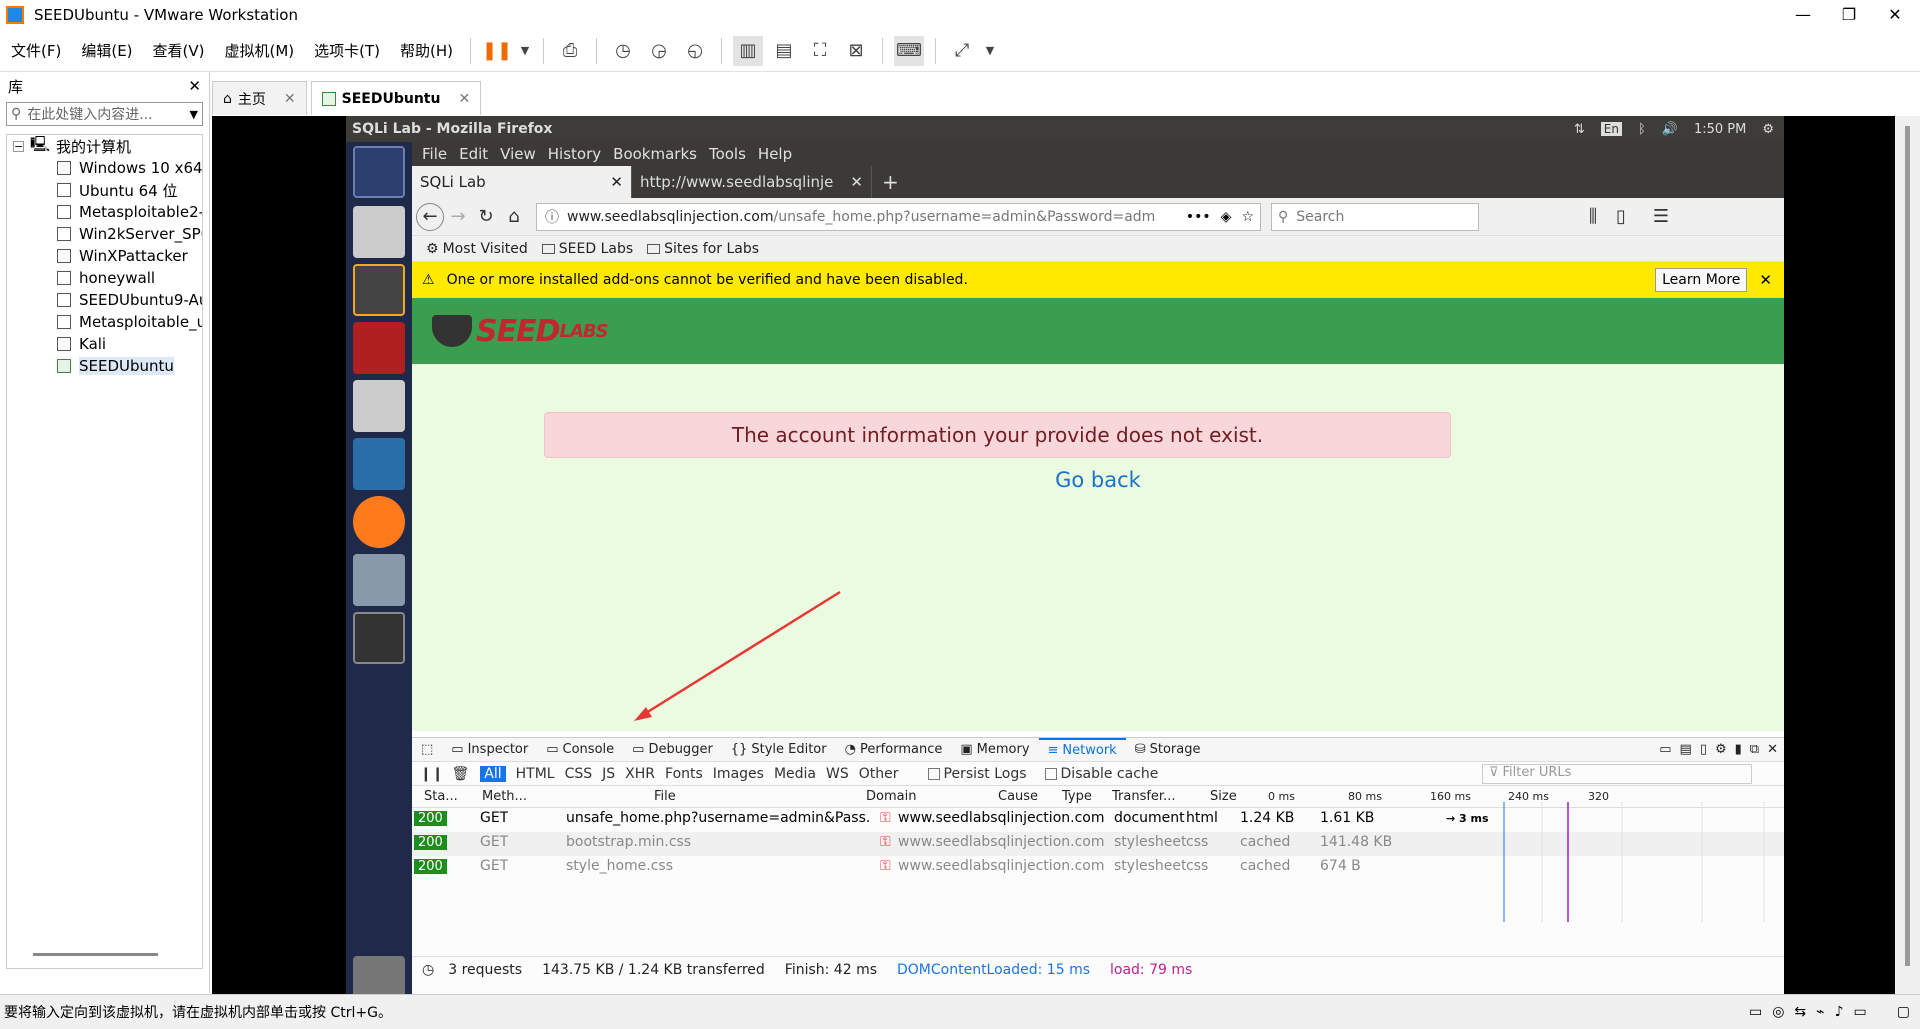  I want to click on file-manager-icon, so click(379, 406).